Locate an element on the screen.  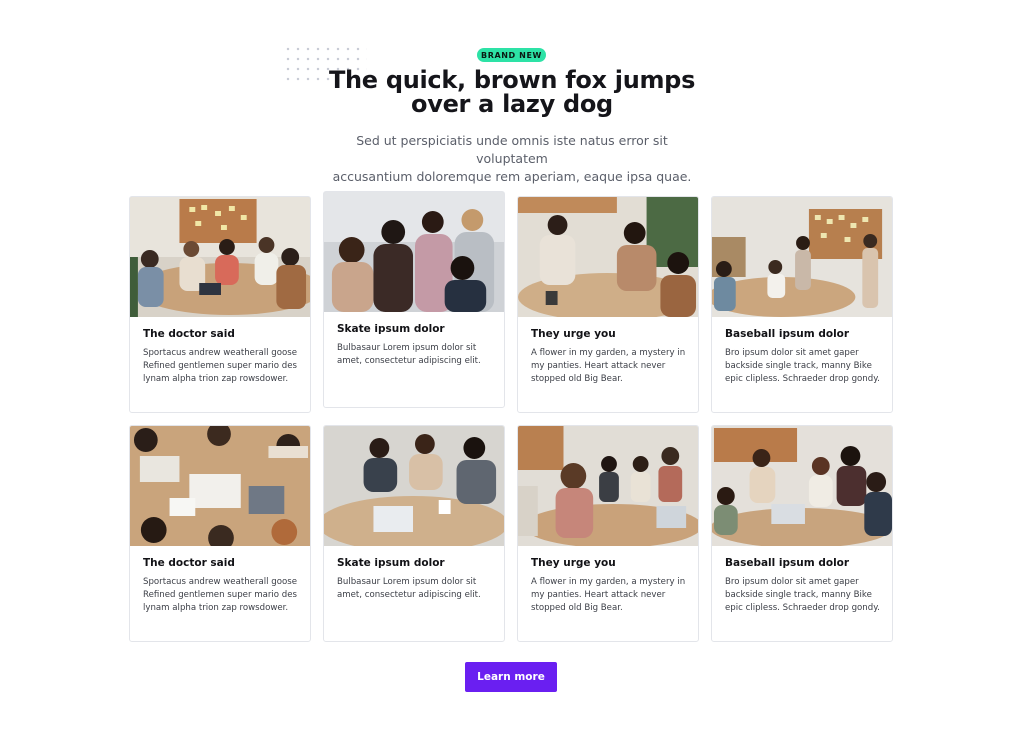
handshake-photo is located at coordinates (608, 257).